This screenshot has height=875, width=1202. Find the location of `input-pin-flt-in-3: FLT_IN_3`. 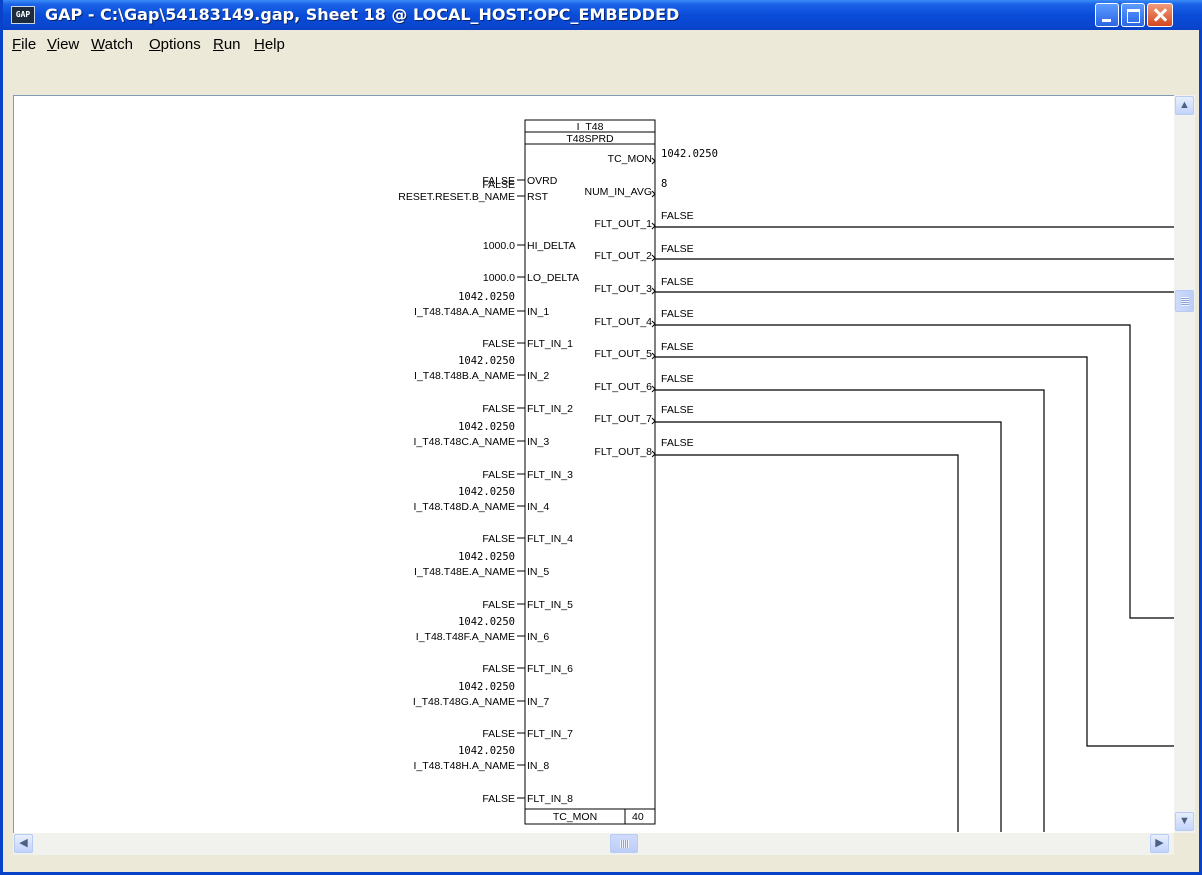

input-pin-flt-in-3: FLT_IN_3 is located at coordinates (550, 475).